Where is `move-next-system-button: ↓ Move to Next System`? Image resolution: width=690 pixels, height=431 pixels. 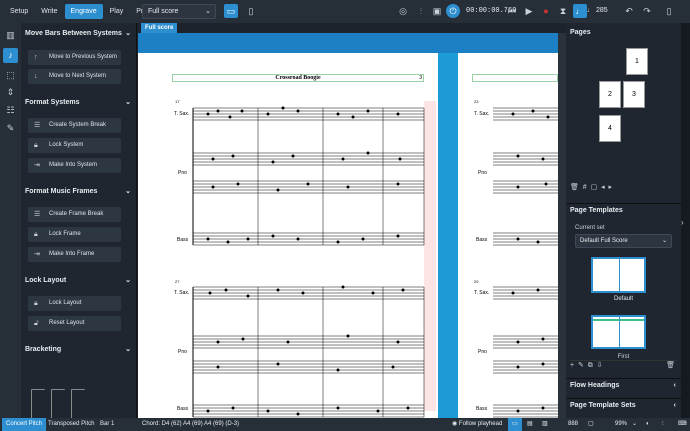 move-next-system-button: ↓ Move to Next System is located at coordinates (74, 76).